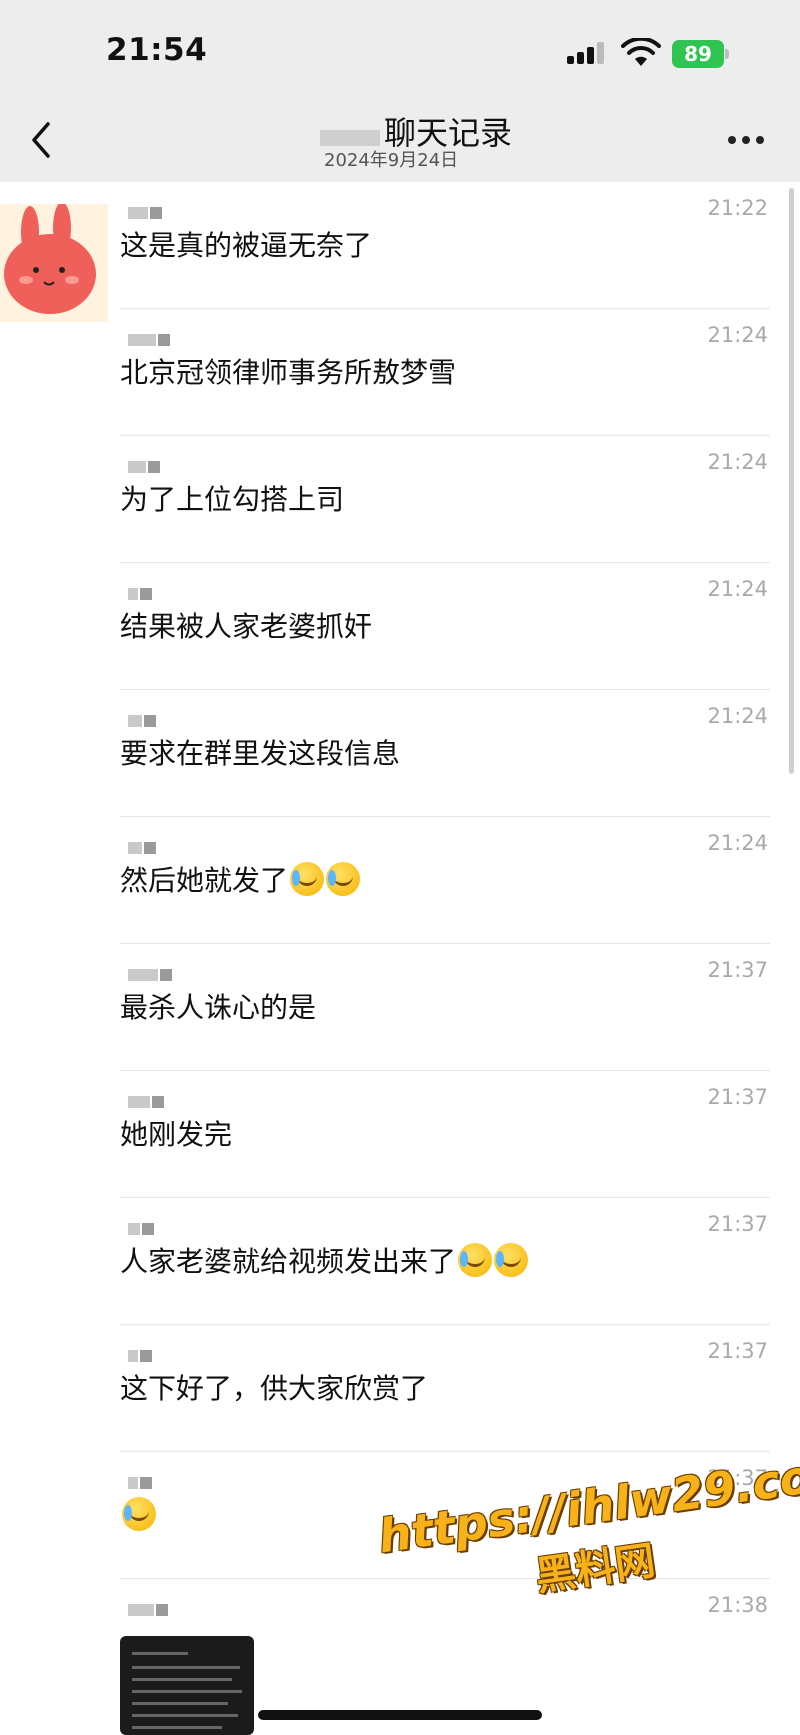  I want to click on avatar, so click(54, 263).